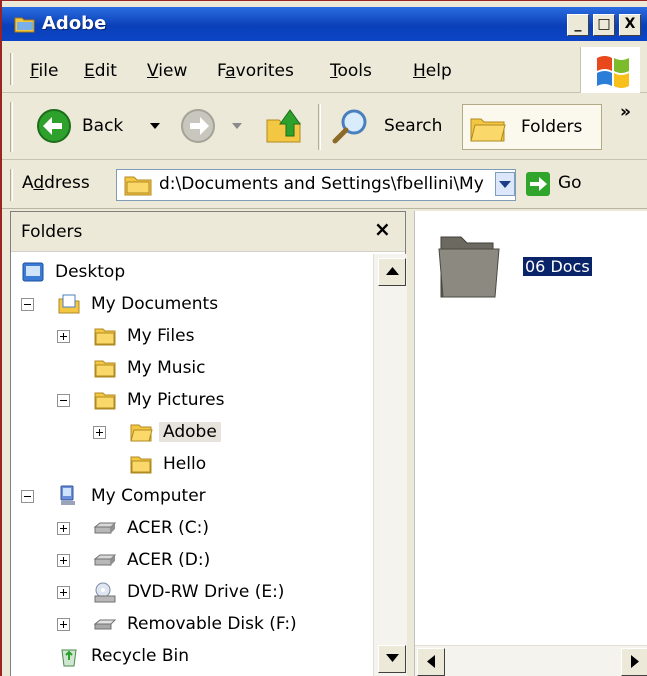  I want to click on tree-item-label: My Documents, so click(155, 304).